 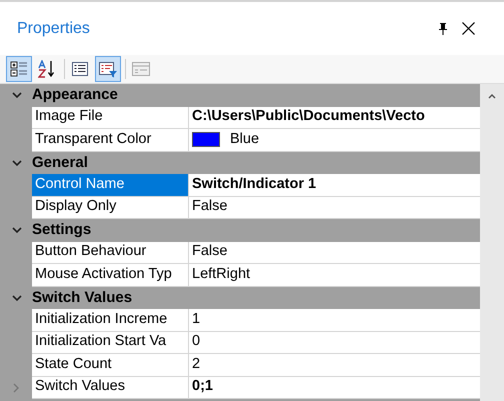 What do you see at coordinates (110, 207) in the screenshot?
I see `property-name: Display Only` at bounding box center [110, 207].